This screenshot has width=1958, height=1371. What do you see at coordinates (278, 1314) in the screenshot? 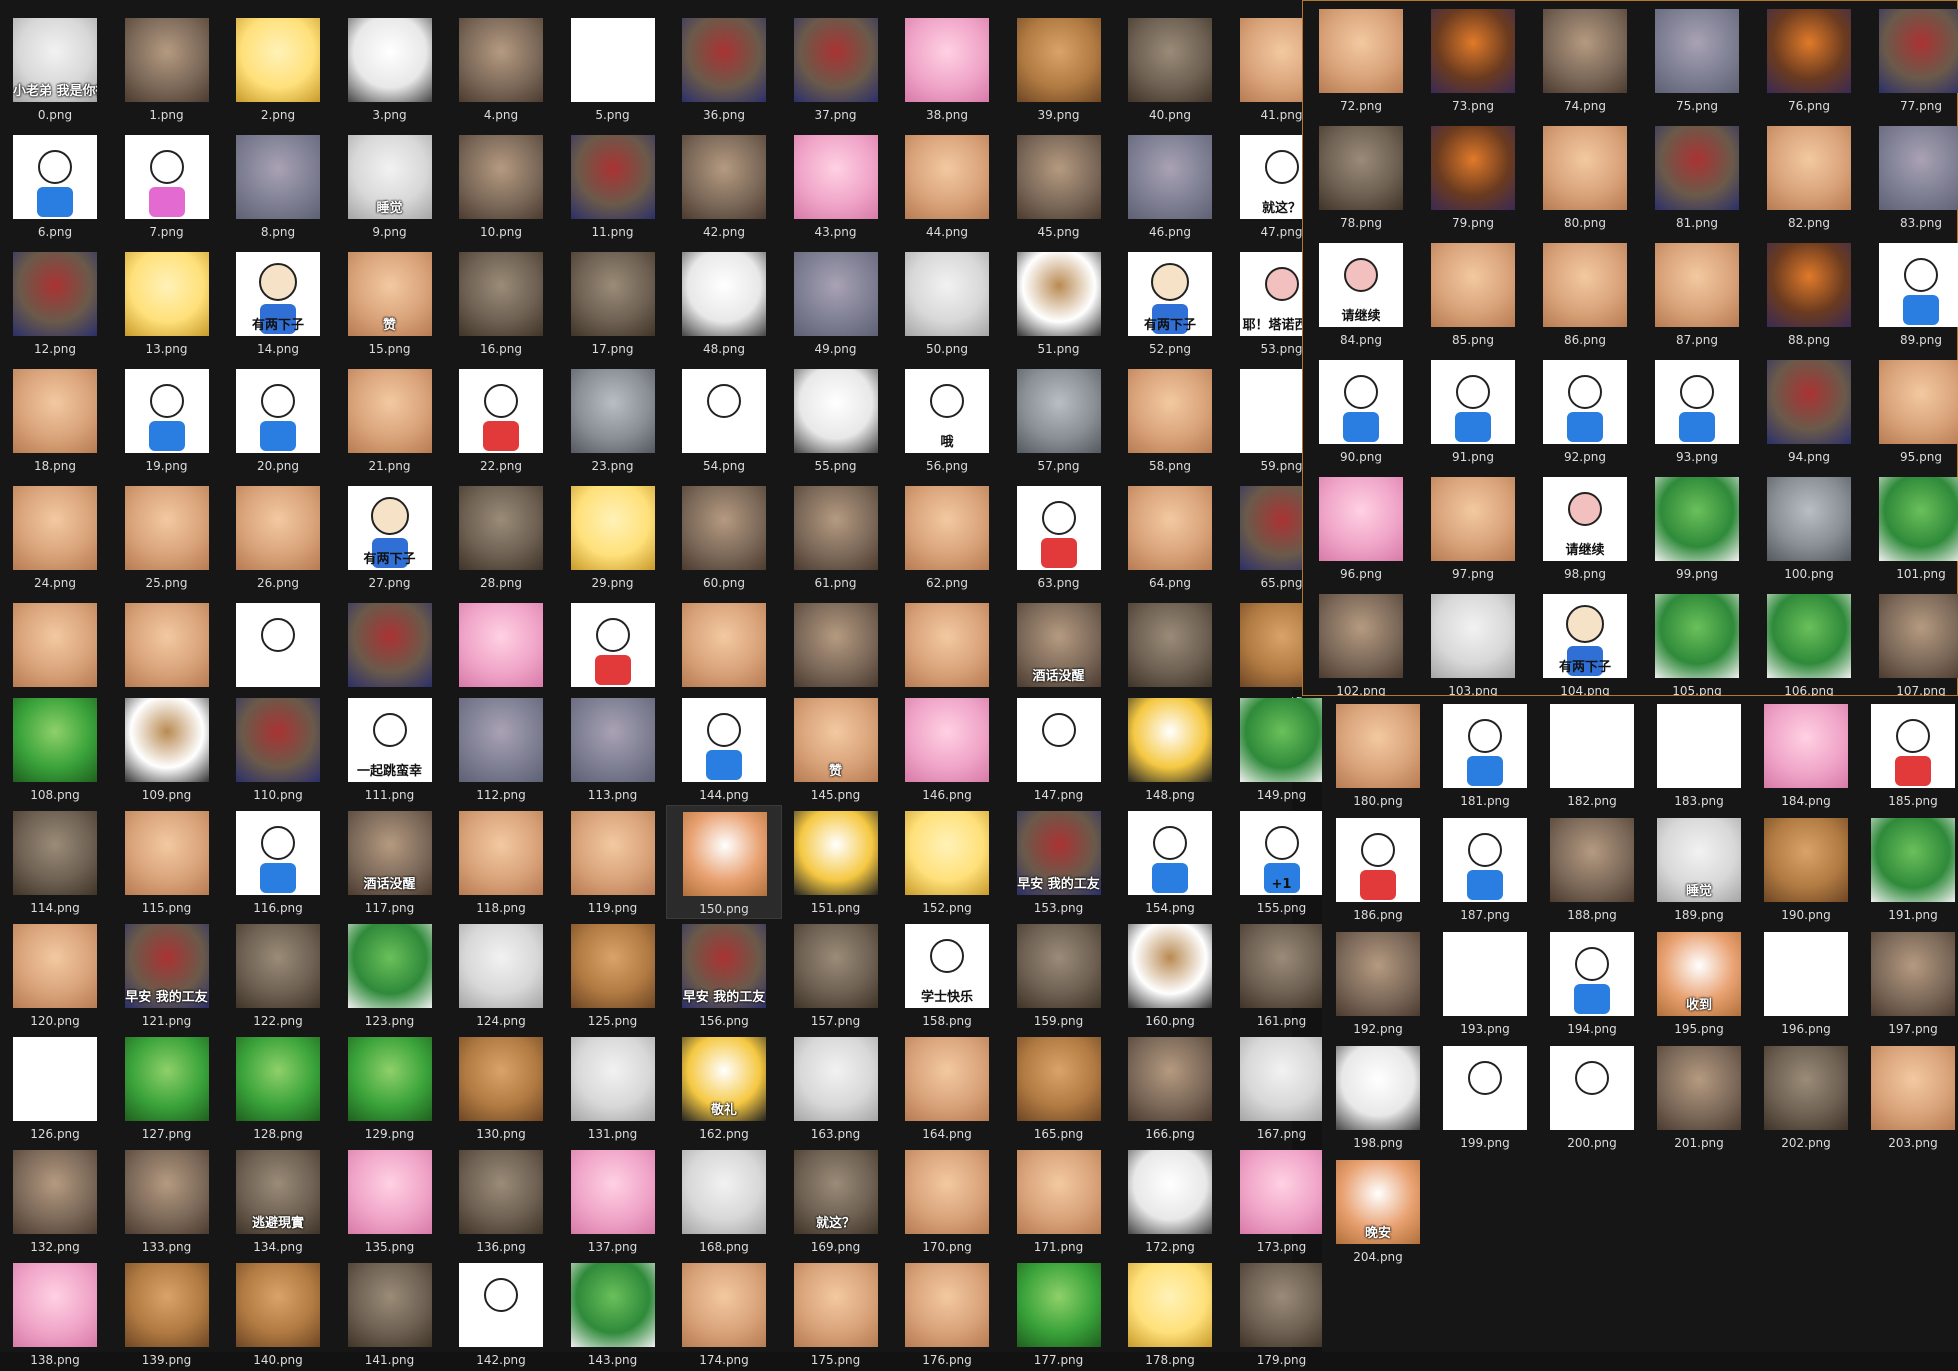
I see `file-item: 140.png` at bounding box center [278, 1314].